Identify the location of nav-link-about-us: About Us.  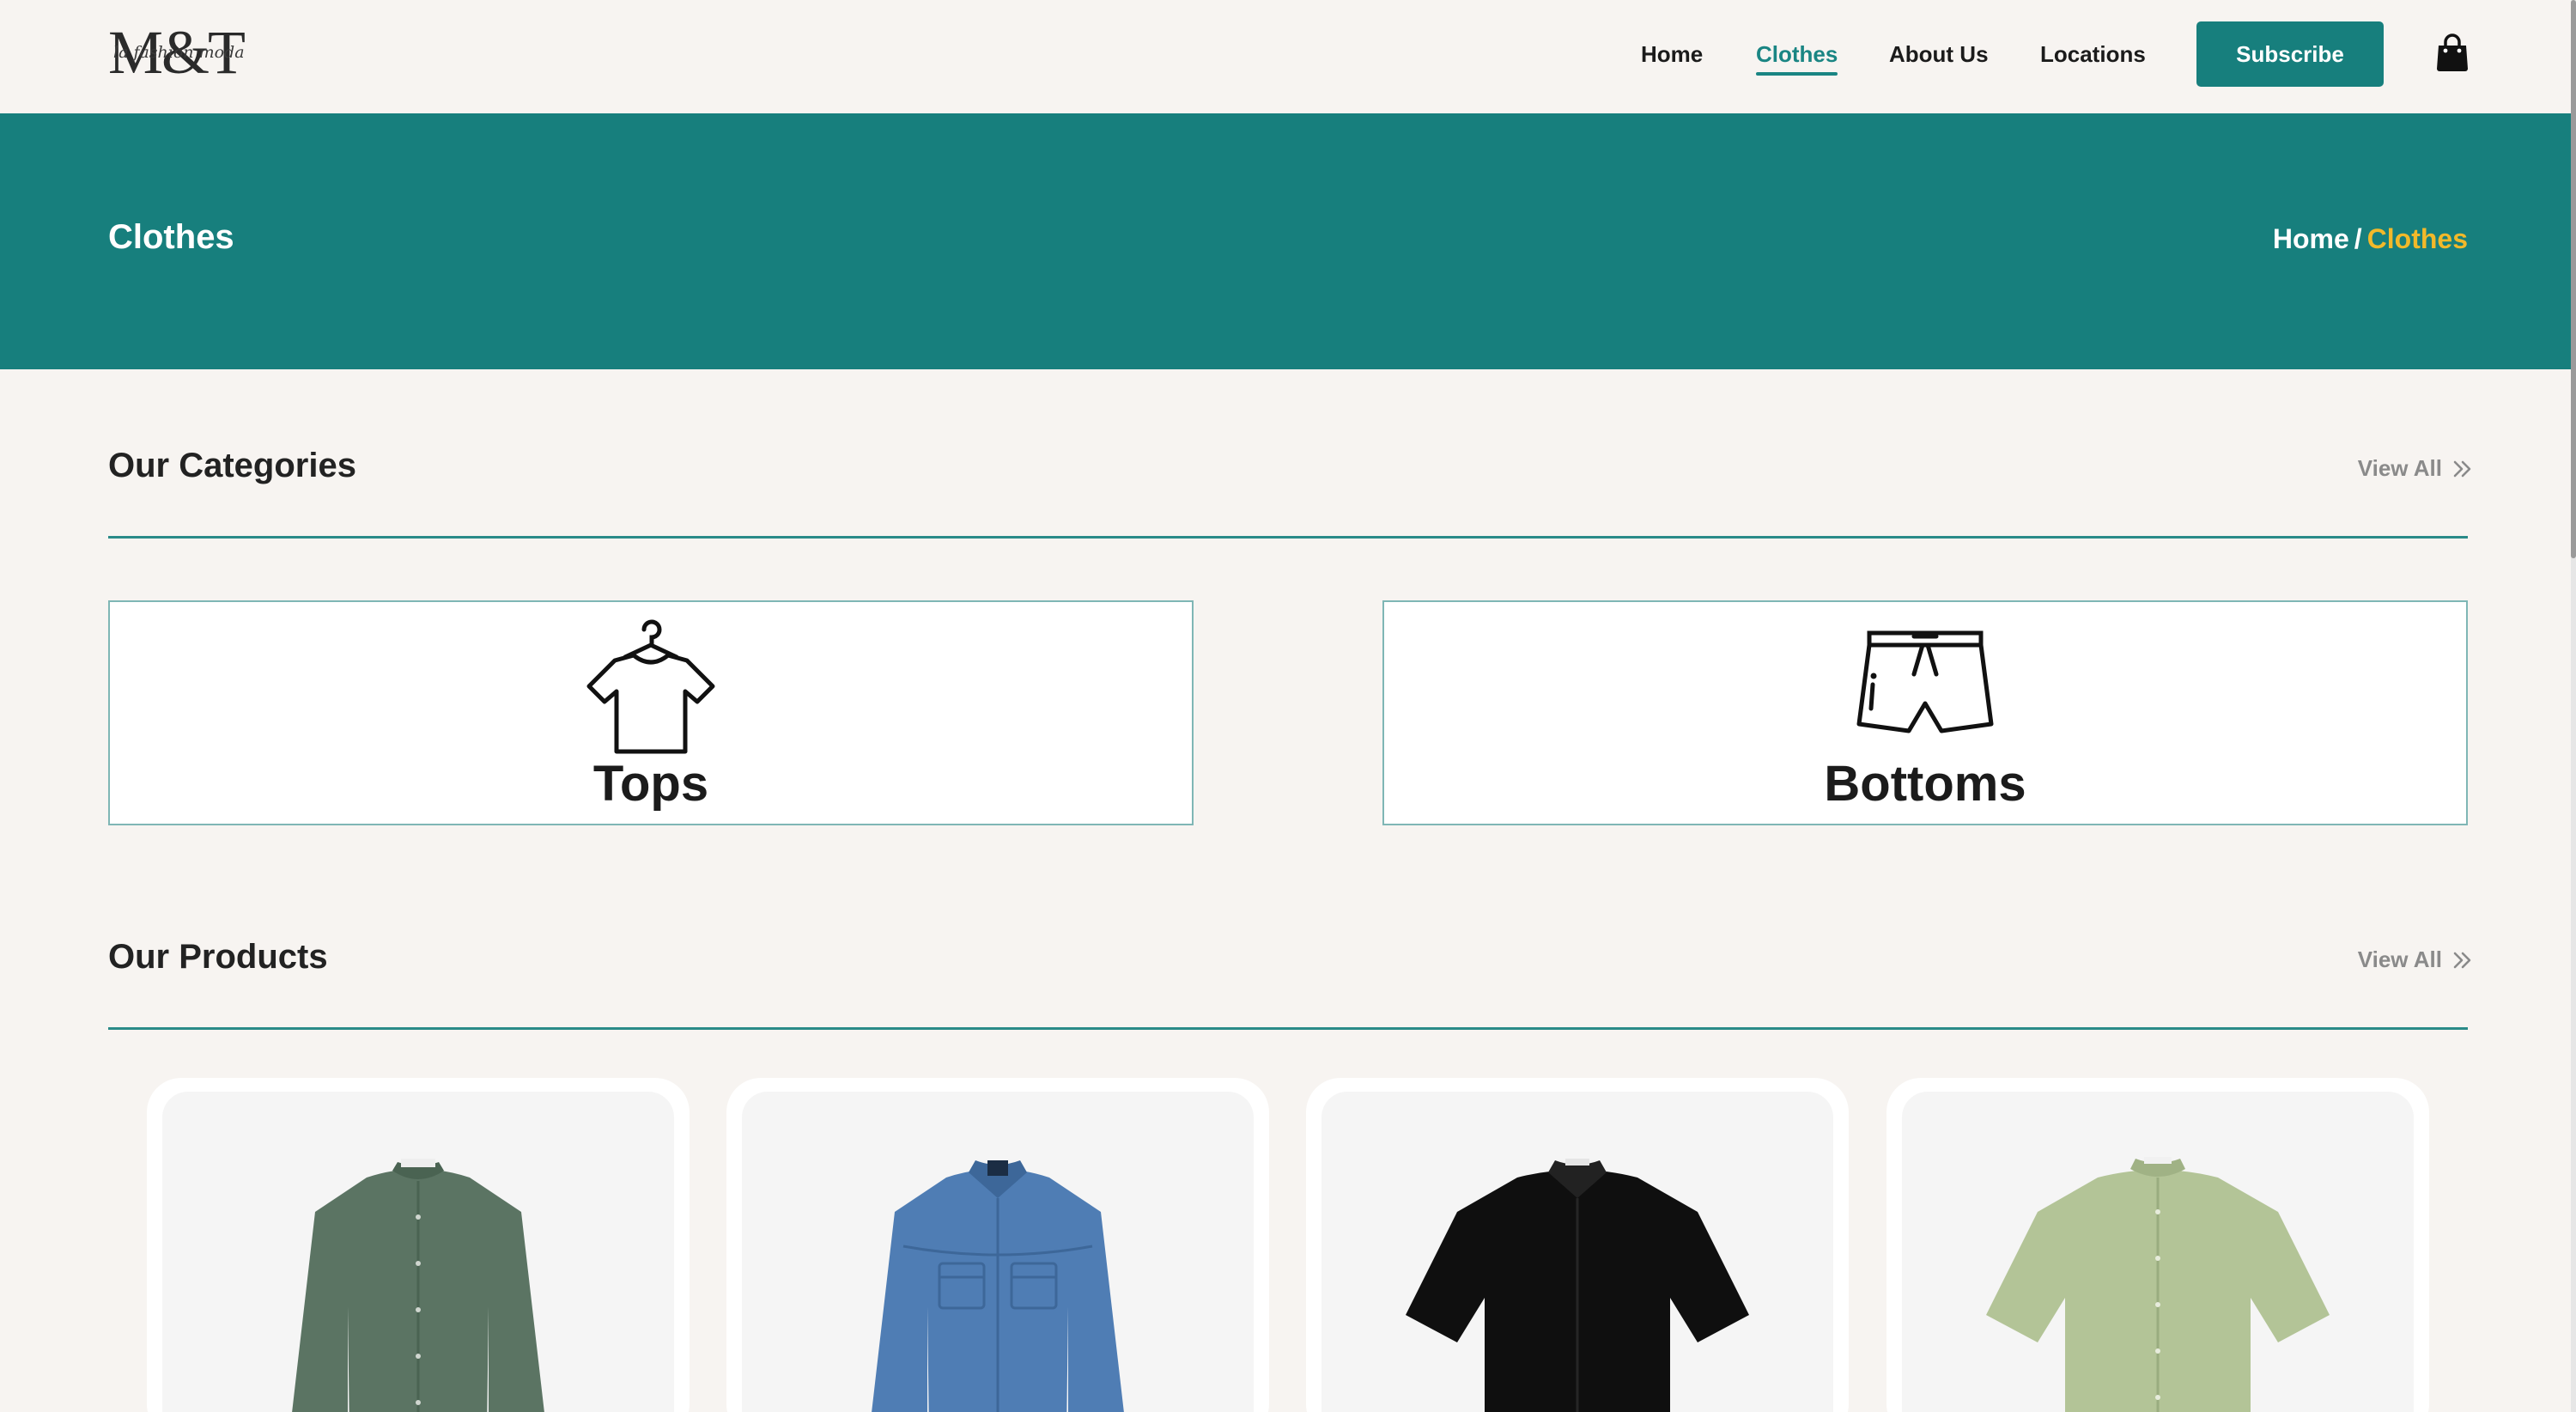
(1939, 54).